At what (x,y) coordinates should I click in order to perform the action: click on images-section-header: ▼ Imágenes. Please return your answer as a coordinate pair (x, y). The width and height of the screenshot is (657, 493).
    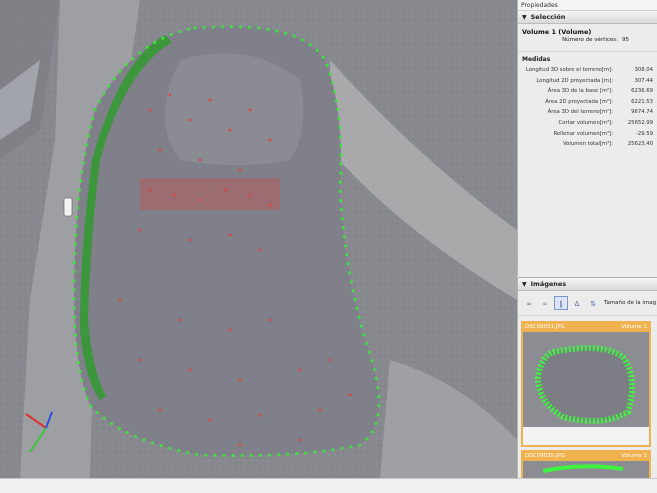
    Looking at the image, I should click on (587, 284).